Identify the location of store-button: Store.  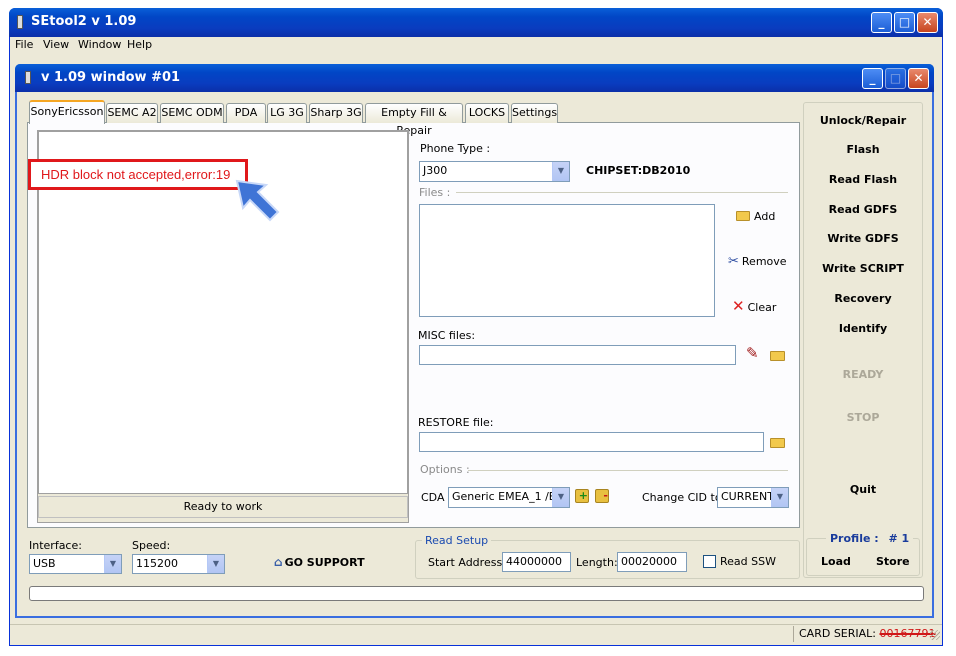
(893, 561).